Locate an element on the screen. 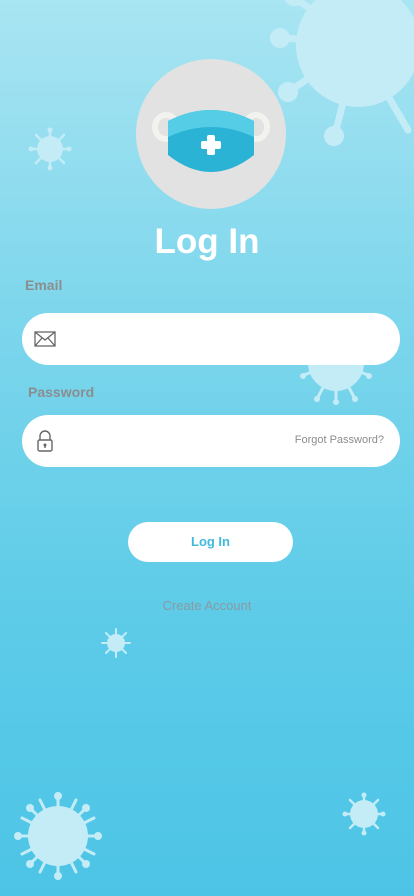 This screenshot has height=896, width=414. password-label: Password is located at coordinates (61, 392).